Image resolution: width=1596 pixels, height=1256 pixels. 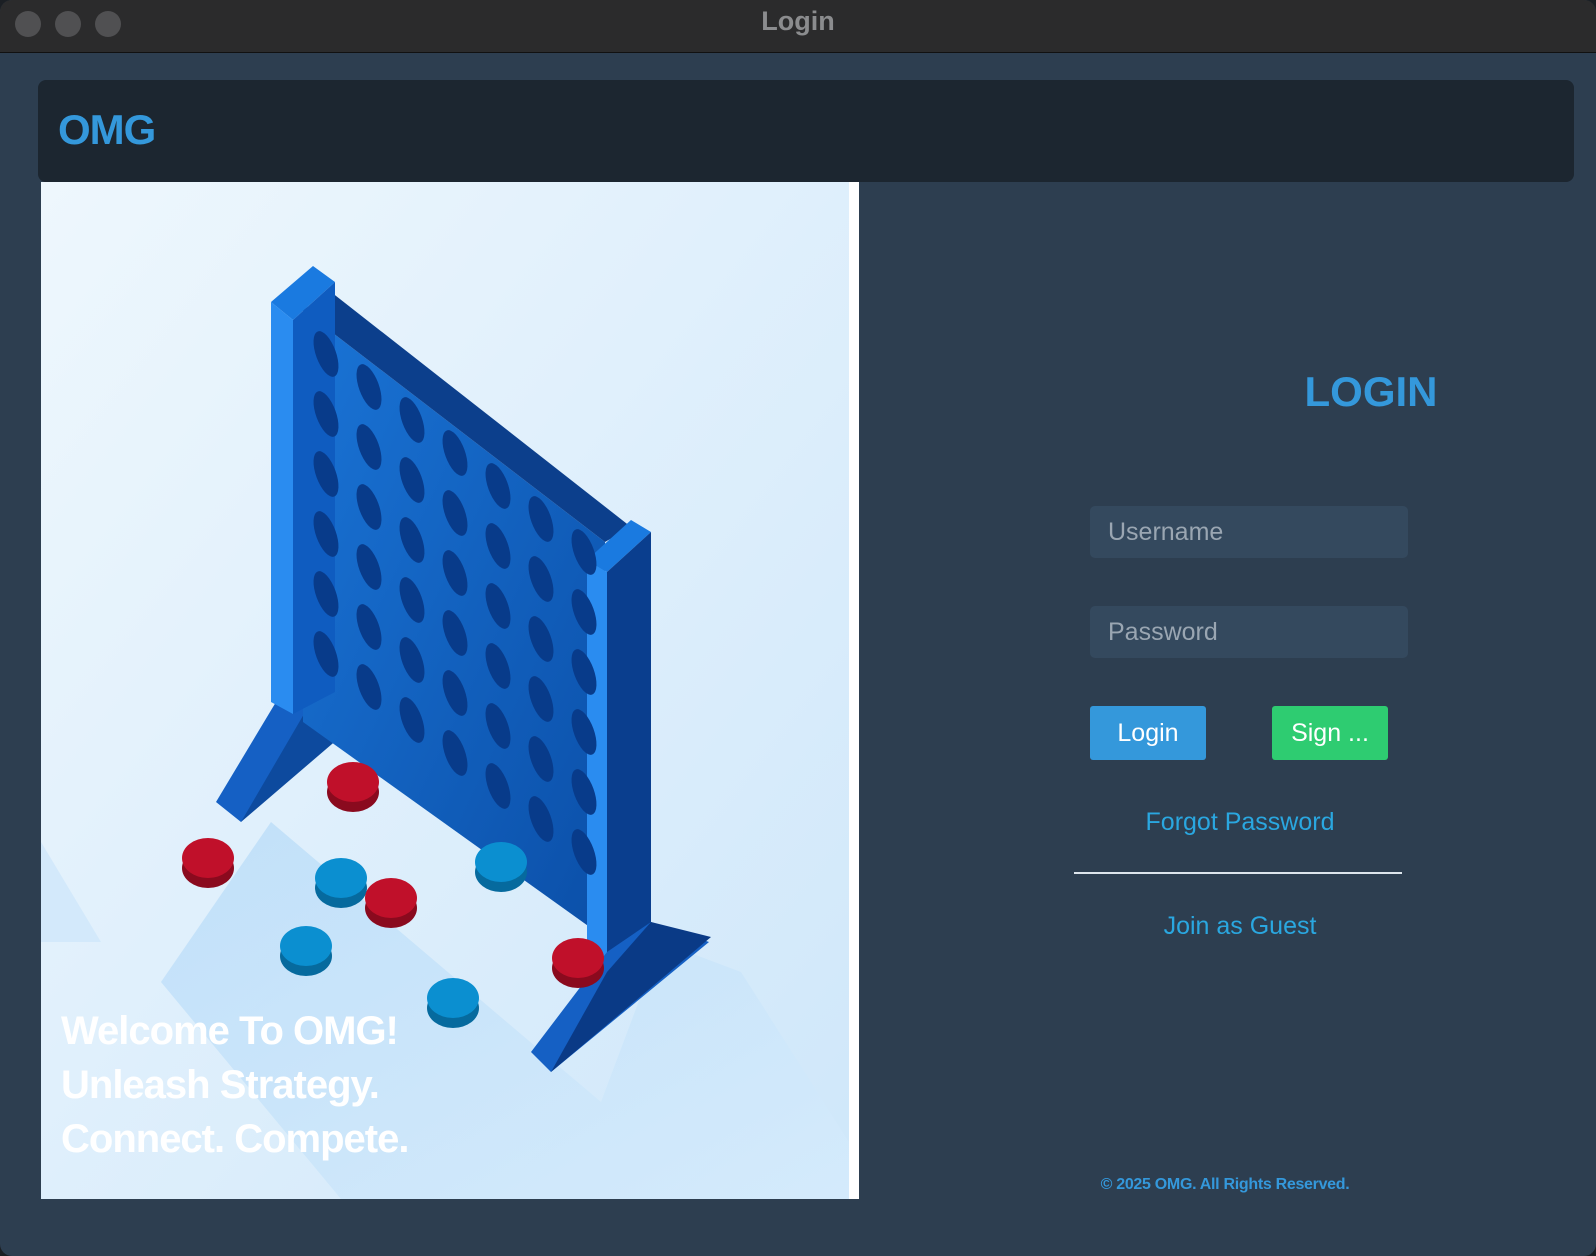 I want to click on join-as-guest-link: Join as Guest, so click(x=1240, y=926).